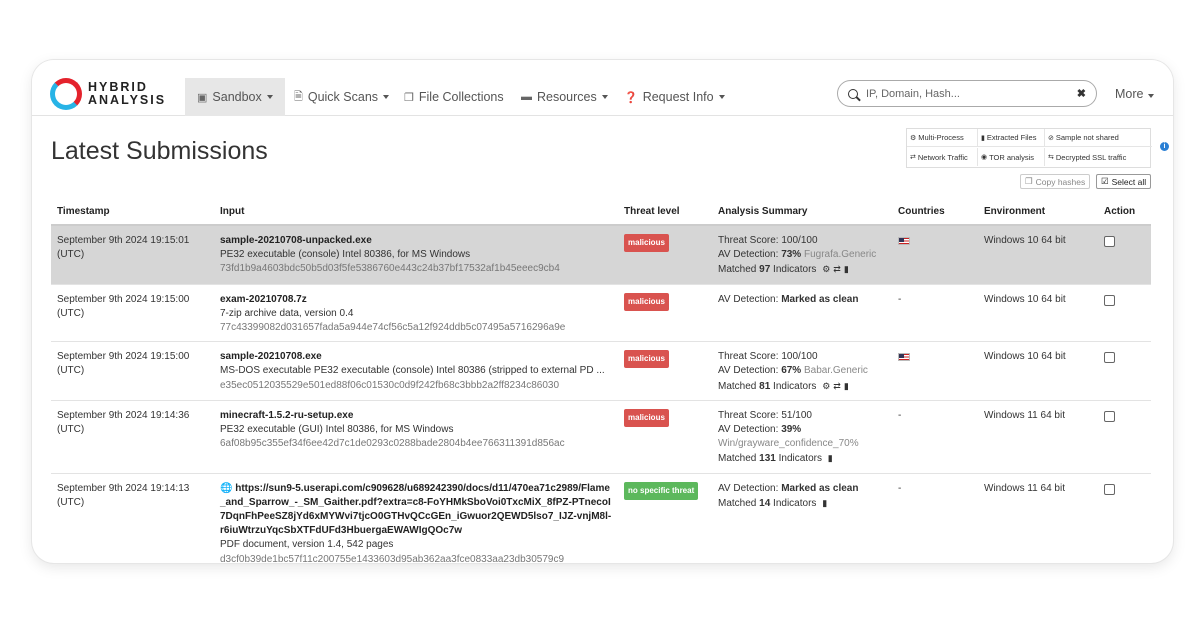 This screenshot has width=1200, height=628. What do you see at coordinates (1055, 181) in the screenshot?
I see `copy-hashes-button: ❐ Copy hashes` at bounding box center [1055, 181].